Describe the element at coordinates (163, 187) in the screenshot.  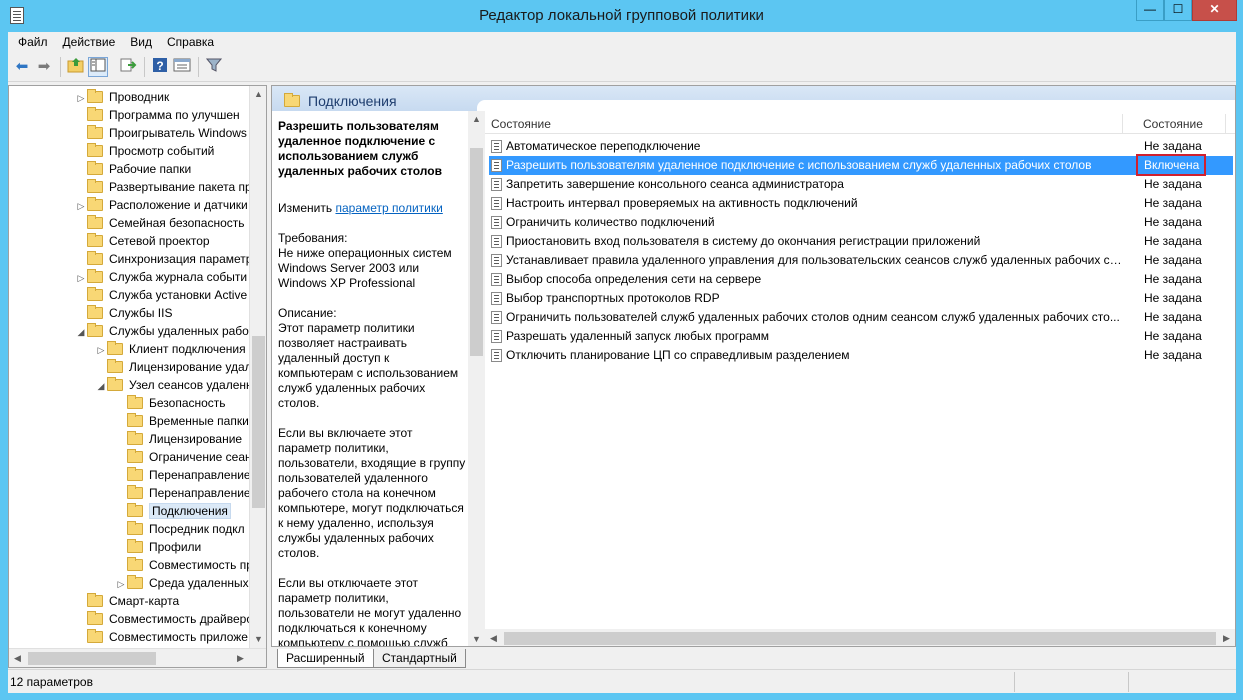
I see `tree-item: Развертывание пакета пр` at that location.